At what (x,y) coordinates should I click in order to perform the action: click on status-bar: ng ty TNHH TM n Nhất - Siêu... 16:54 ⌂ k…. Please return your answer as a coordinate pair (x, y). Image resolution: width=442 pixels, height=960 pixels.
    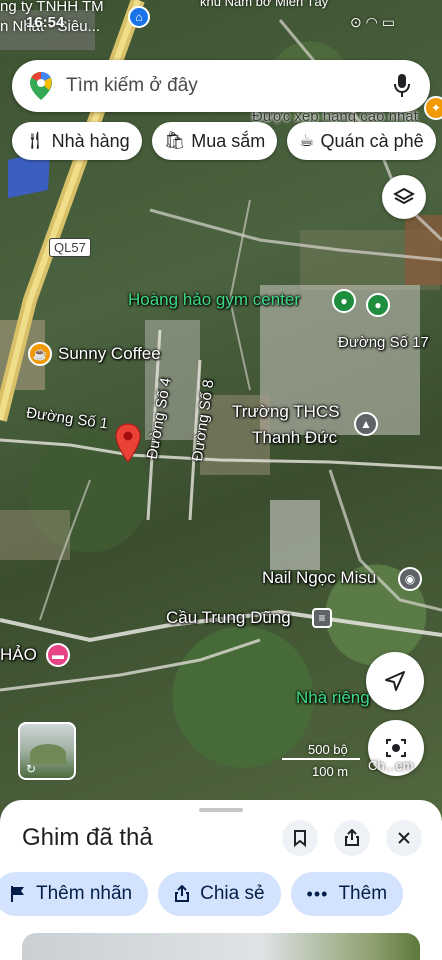
    Looking at the image, I should click on (221, 20).